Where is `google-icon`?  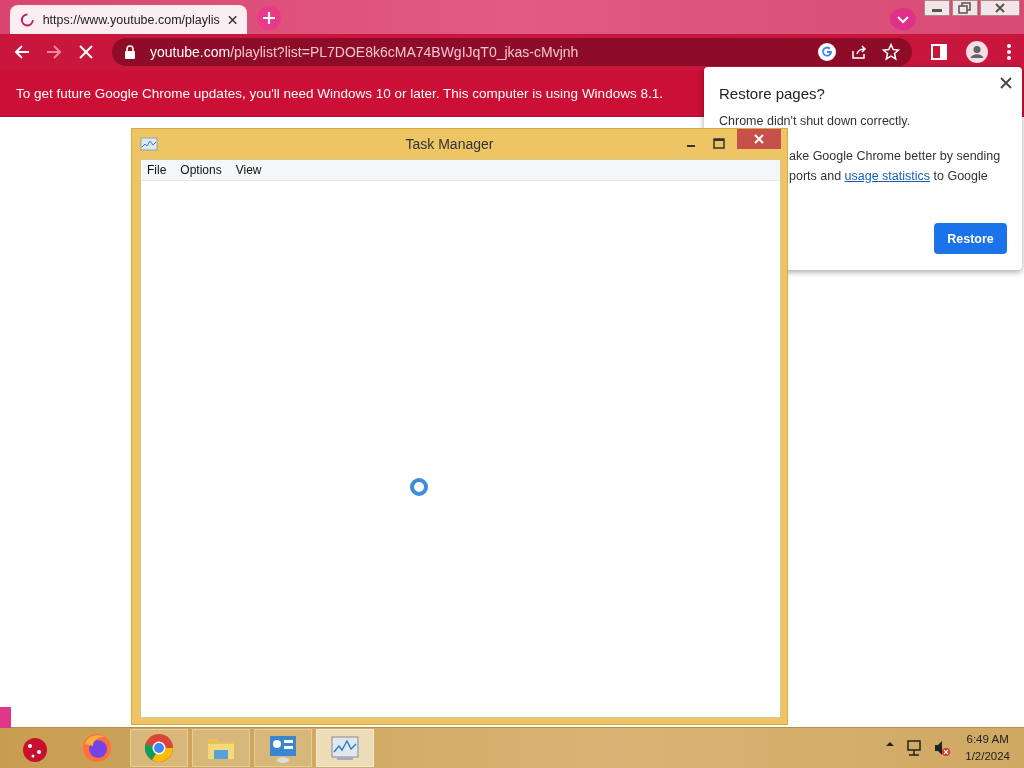
google-icon is located at coordinates (827, 52).